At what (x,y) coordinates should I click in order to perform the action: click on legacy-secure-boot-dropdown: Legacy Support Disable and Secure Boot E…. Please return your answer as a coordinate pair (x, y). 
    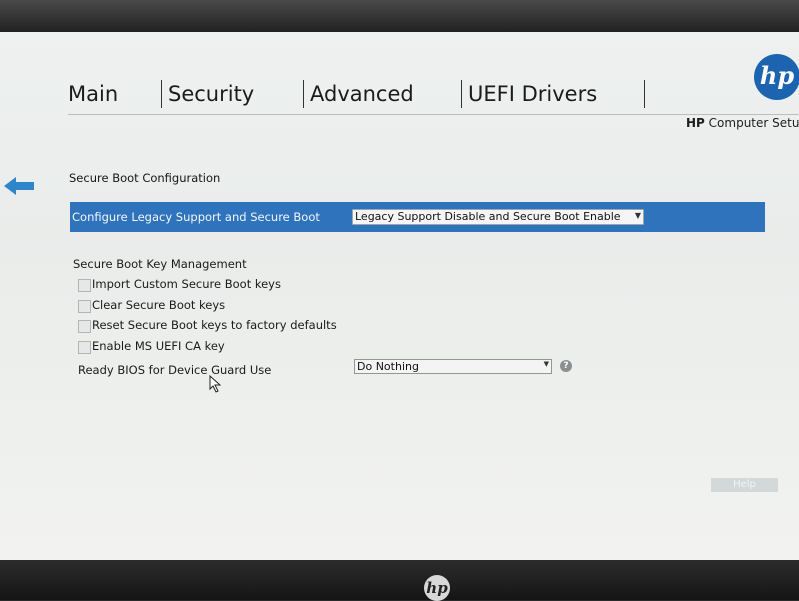
    Looking at the image, I should click on (498, 217).